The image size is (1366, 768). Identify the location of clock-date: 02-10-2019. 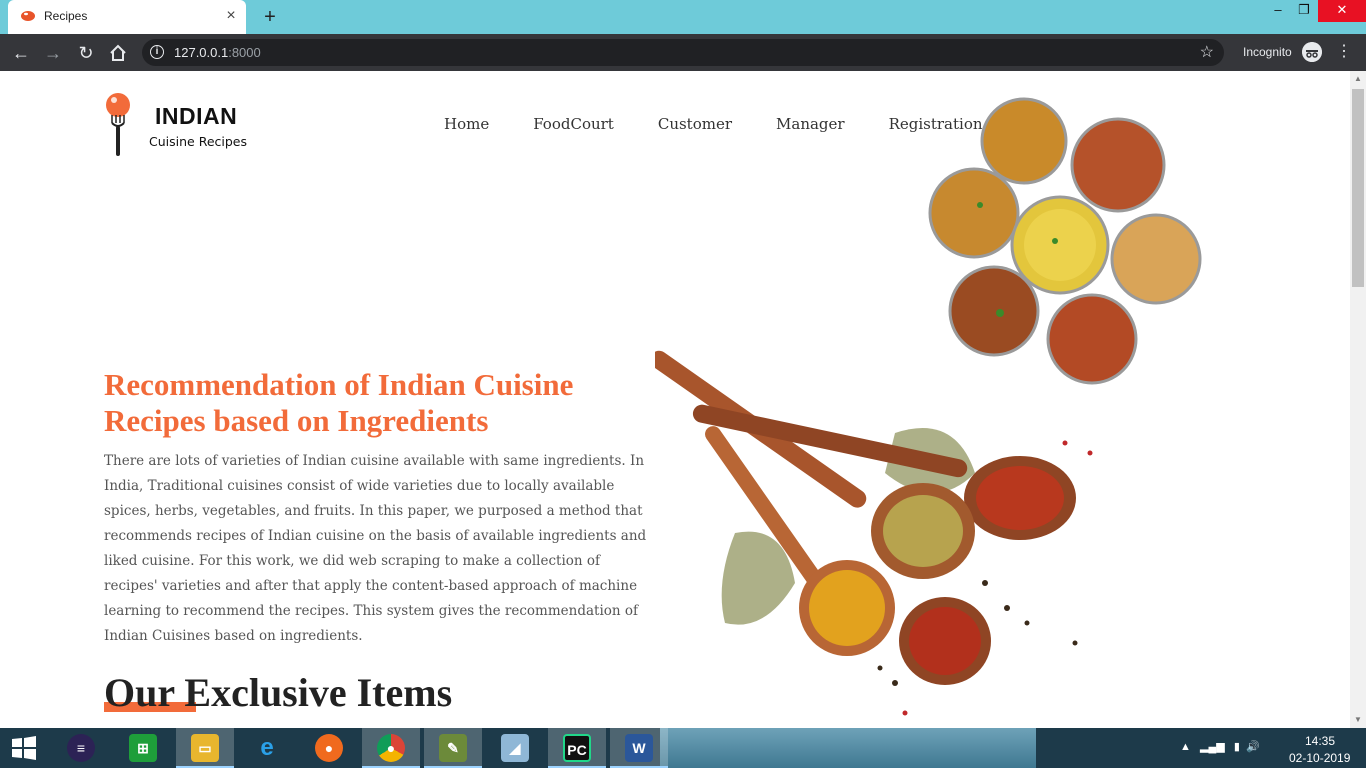
(1319, 758).